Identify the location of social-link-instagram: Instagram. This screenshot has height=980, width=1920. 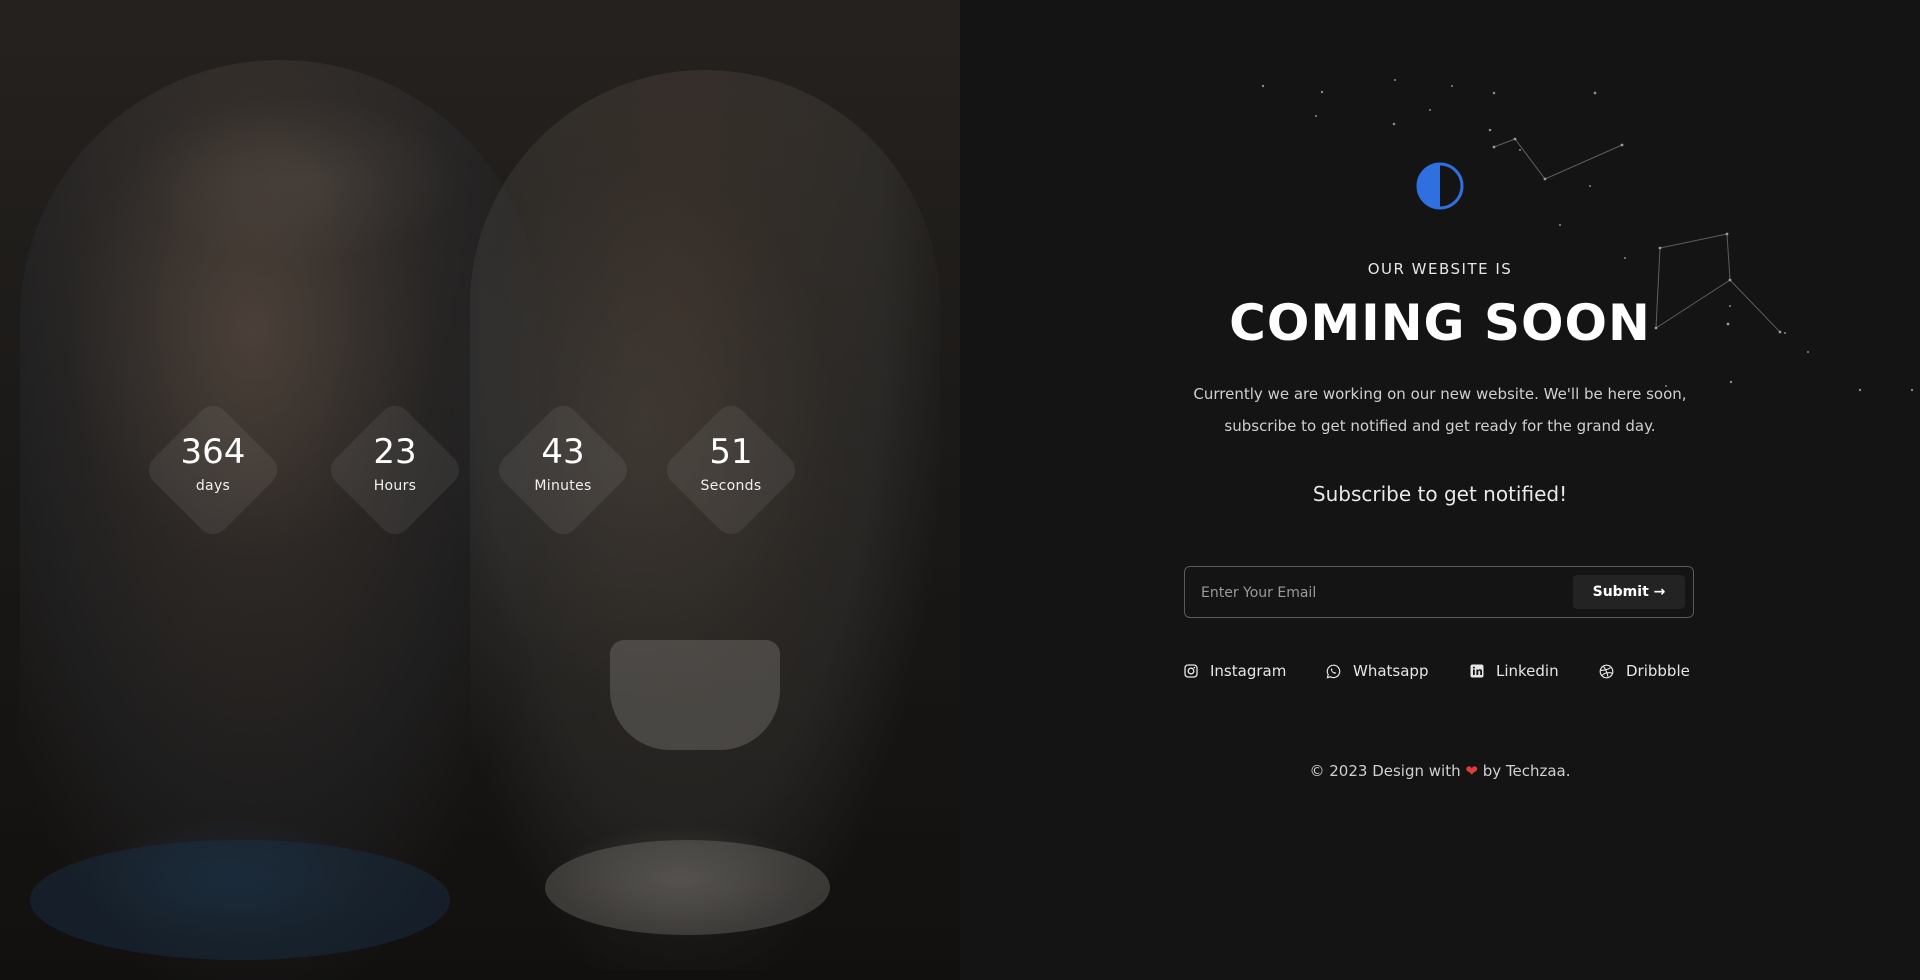
(1235, 671).